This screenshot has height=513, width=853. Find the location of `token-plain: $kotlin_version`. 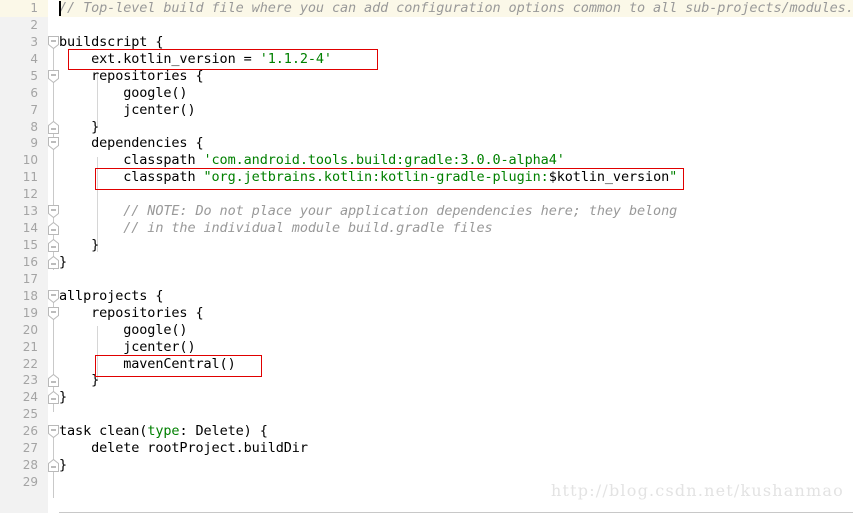

token-plain: $kotlin_version is located at coordinates (609, 177).